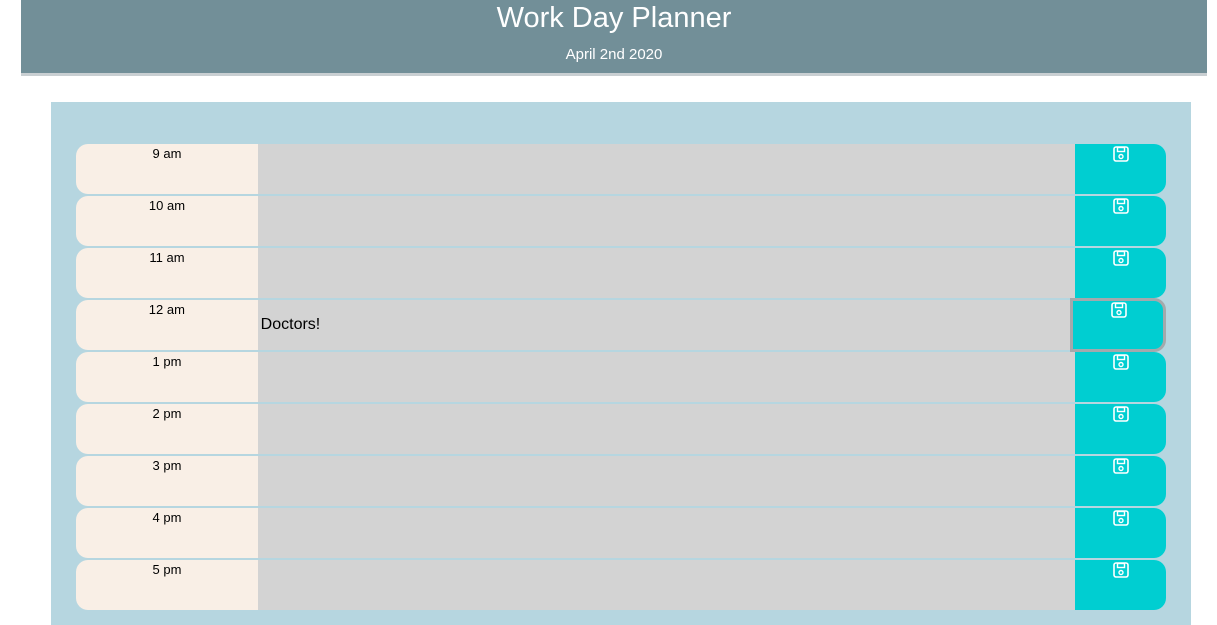 The image size is (1217, 625). Describe the element at coordinates (167, 429) in the screenshot. I see `hour-label: 2 pm` at that location.